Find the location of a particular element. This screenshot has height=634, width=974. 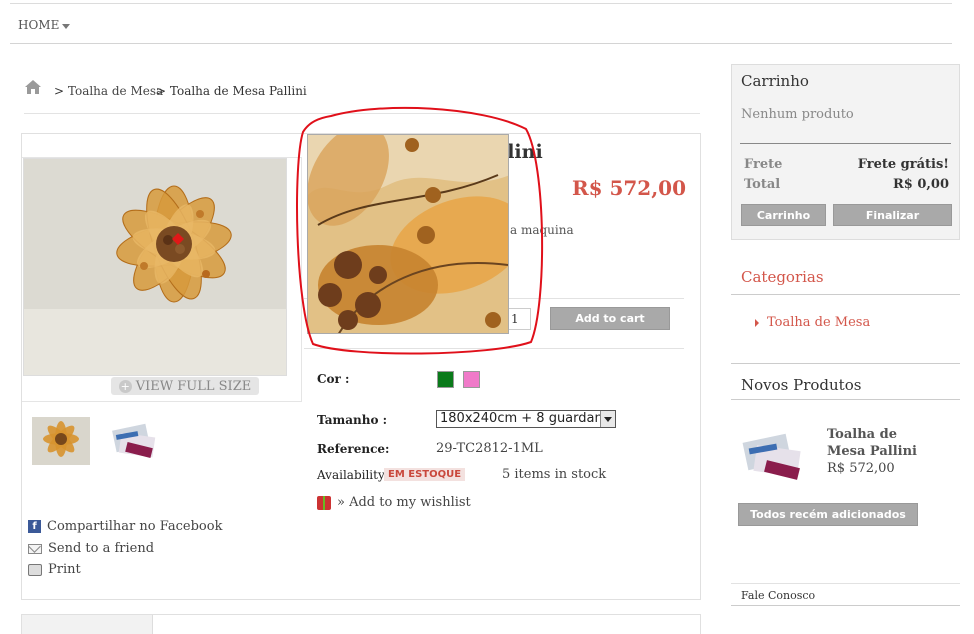

total-label: Total is located at coordinates (762, 184).